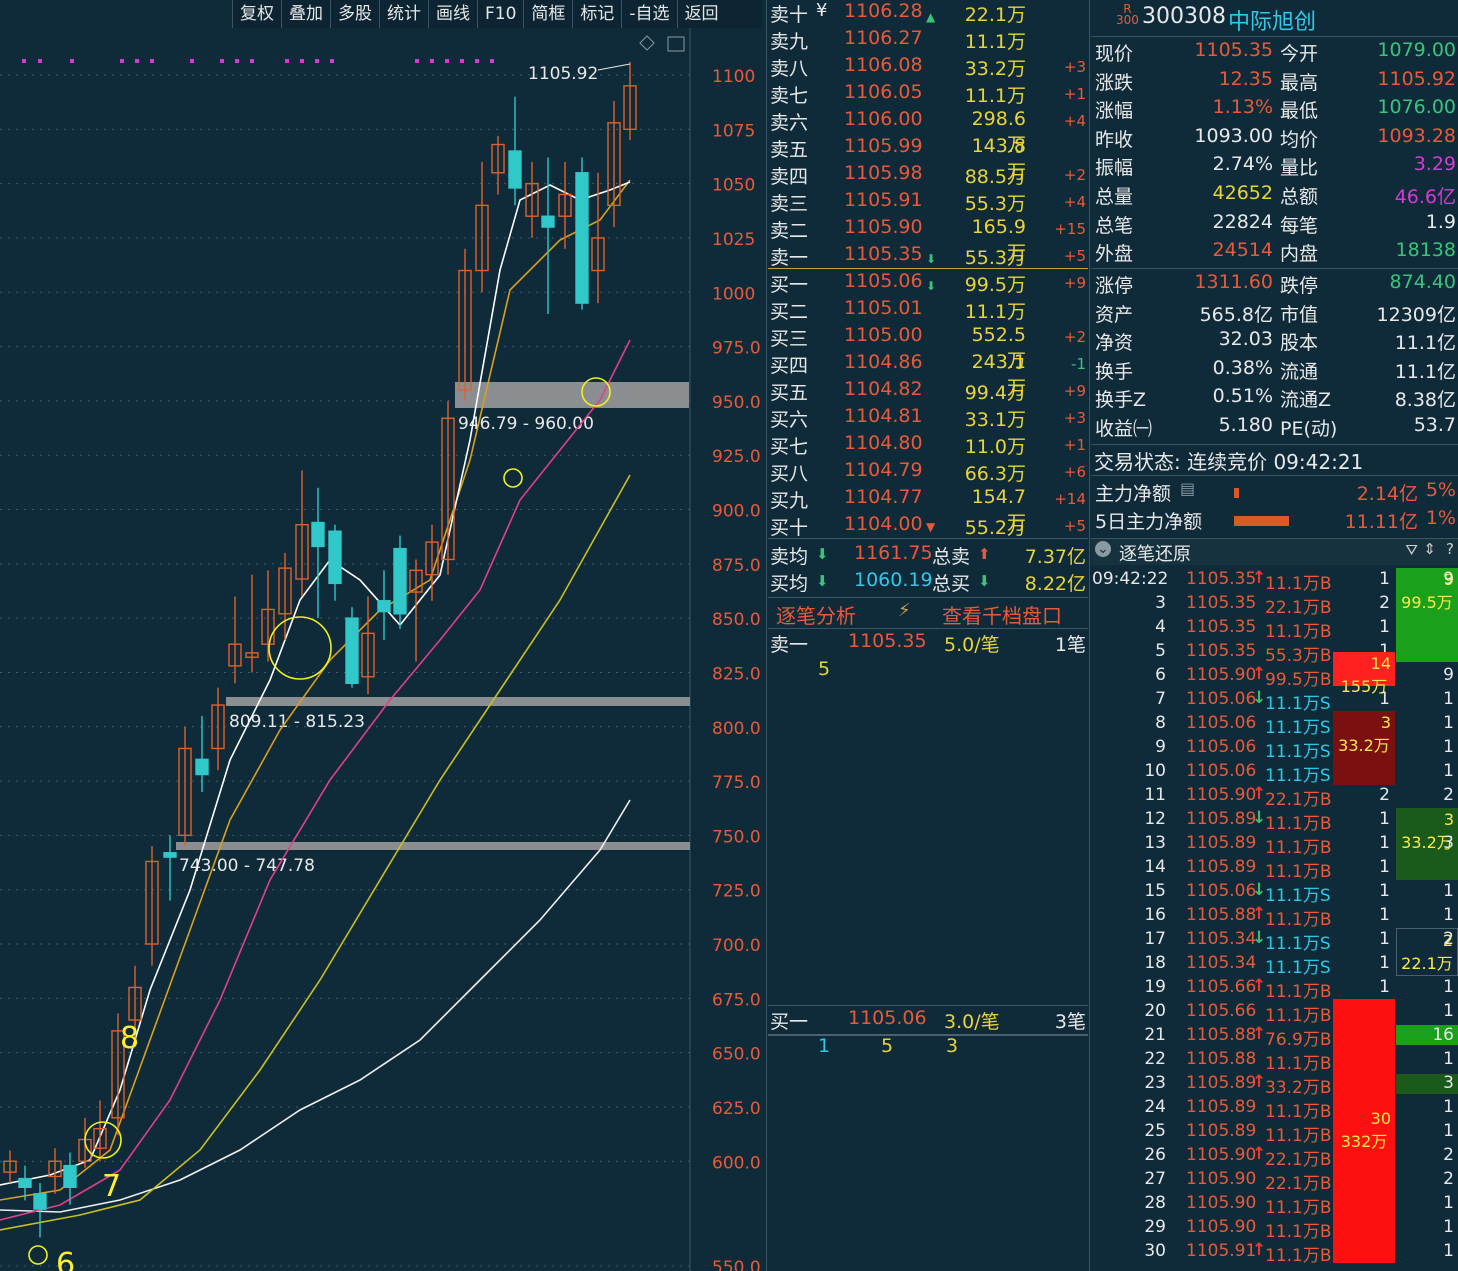  Describe the element at coordinates (789, 177) in the screenshot. I see `level-label: 卖四` at that location.